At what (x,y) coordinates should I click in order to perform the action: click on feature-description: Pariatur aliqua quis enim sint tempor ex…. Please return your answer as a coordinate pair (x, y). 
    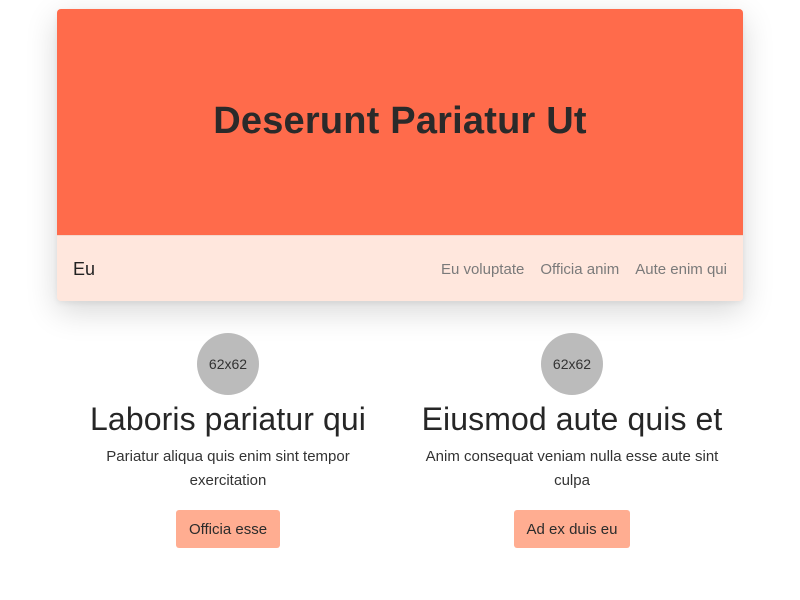
    Looking at the image, I should click on (228, 468).